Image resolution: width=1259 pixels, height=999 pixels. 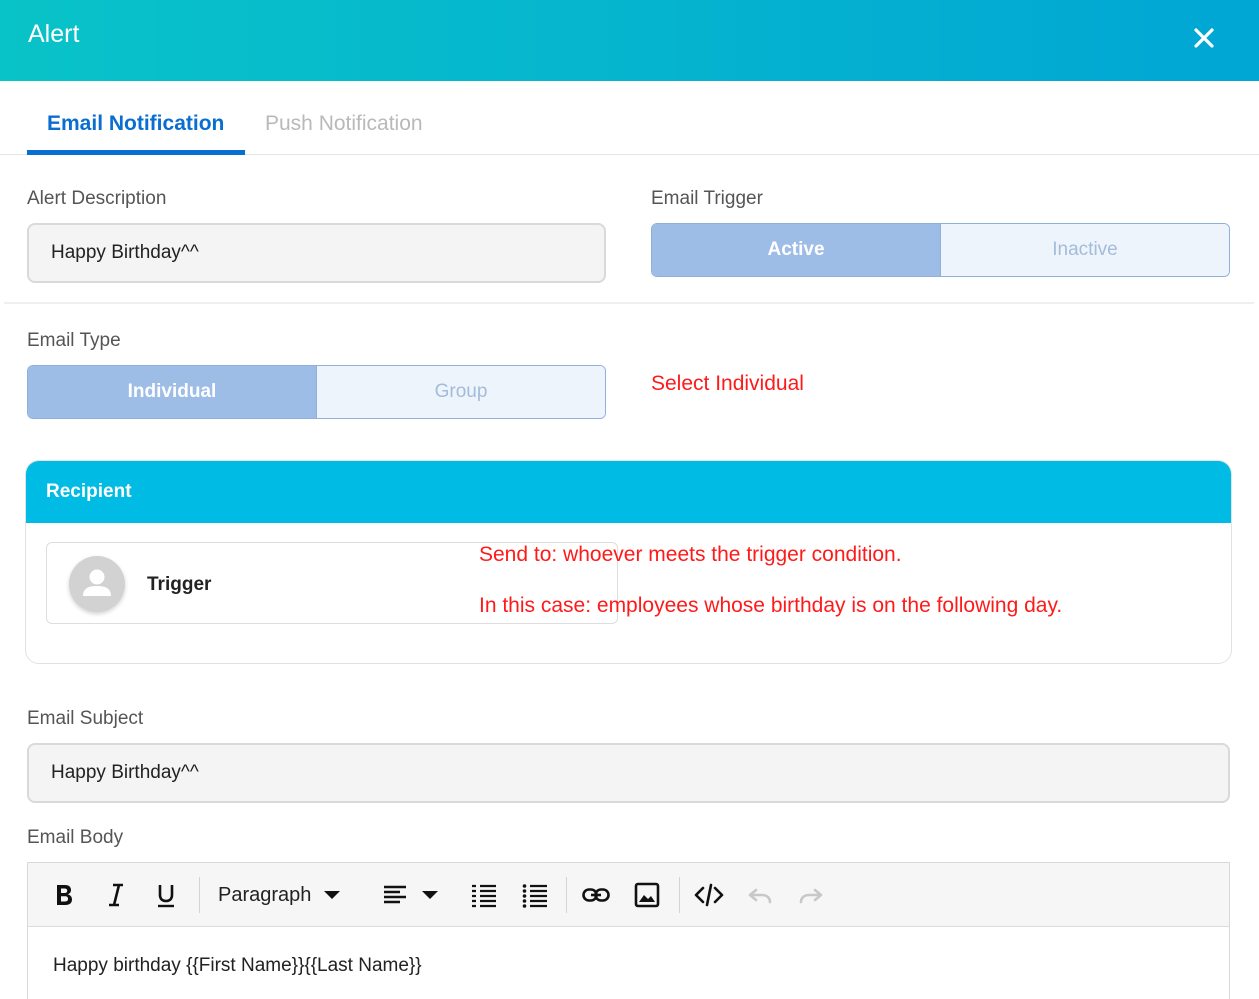 I want to click on tab-email-notification: Email Notification, so click(x=135, y=124).